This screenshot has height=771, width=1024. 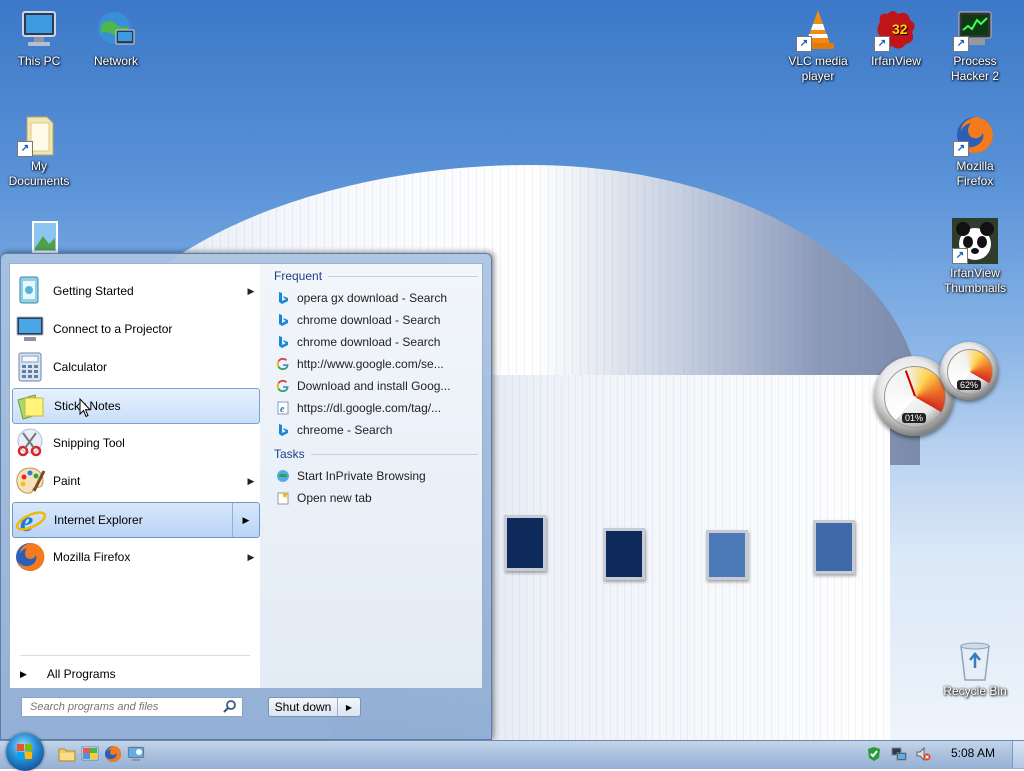 What do you see at coordinates (136, 406) in the screenshot?
I see `program-sticky-notes: Sticky Notes` at bounding box center [136, 406].